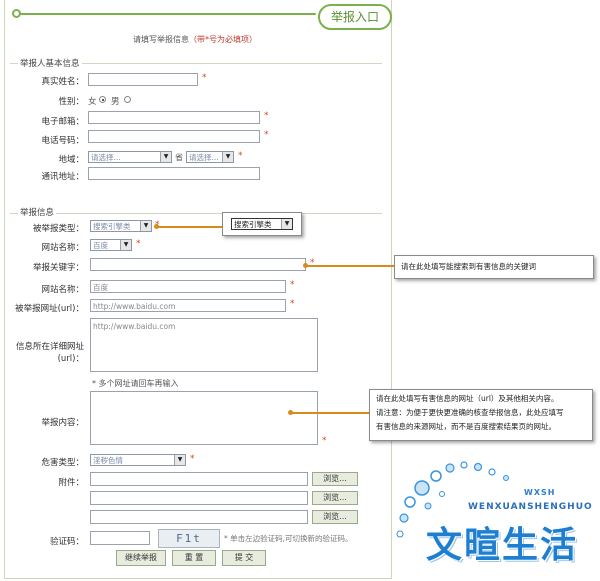 The width and height of the screenshot is (600, 581). What do you see at coordinates (70, 359) in the screenshot?
I see `detail-url-label-line2: (url)：` at bounding box center [70, 359].